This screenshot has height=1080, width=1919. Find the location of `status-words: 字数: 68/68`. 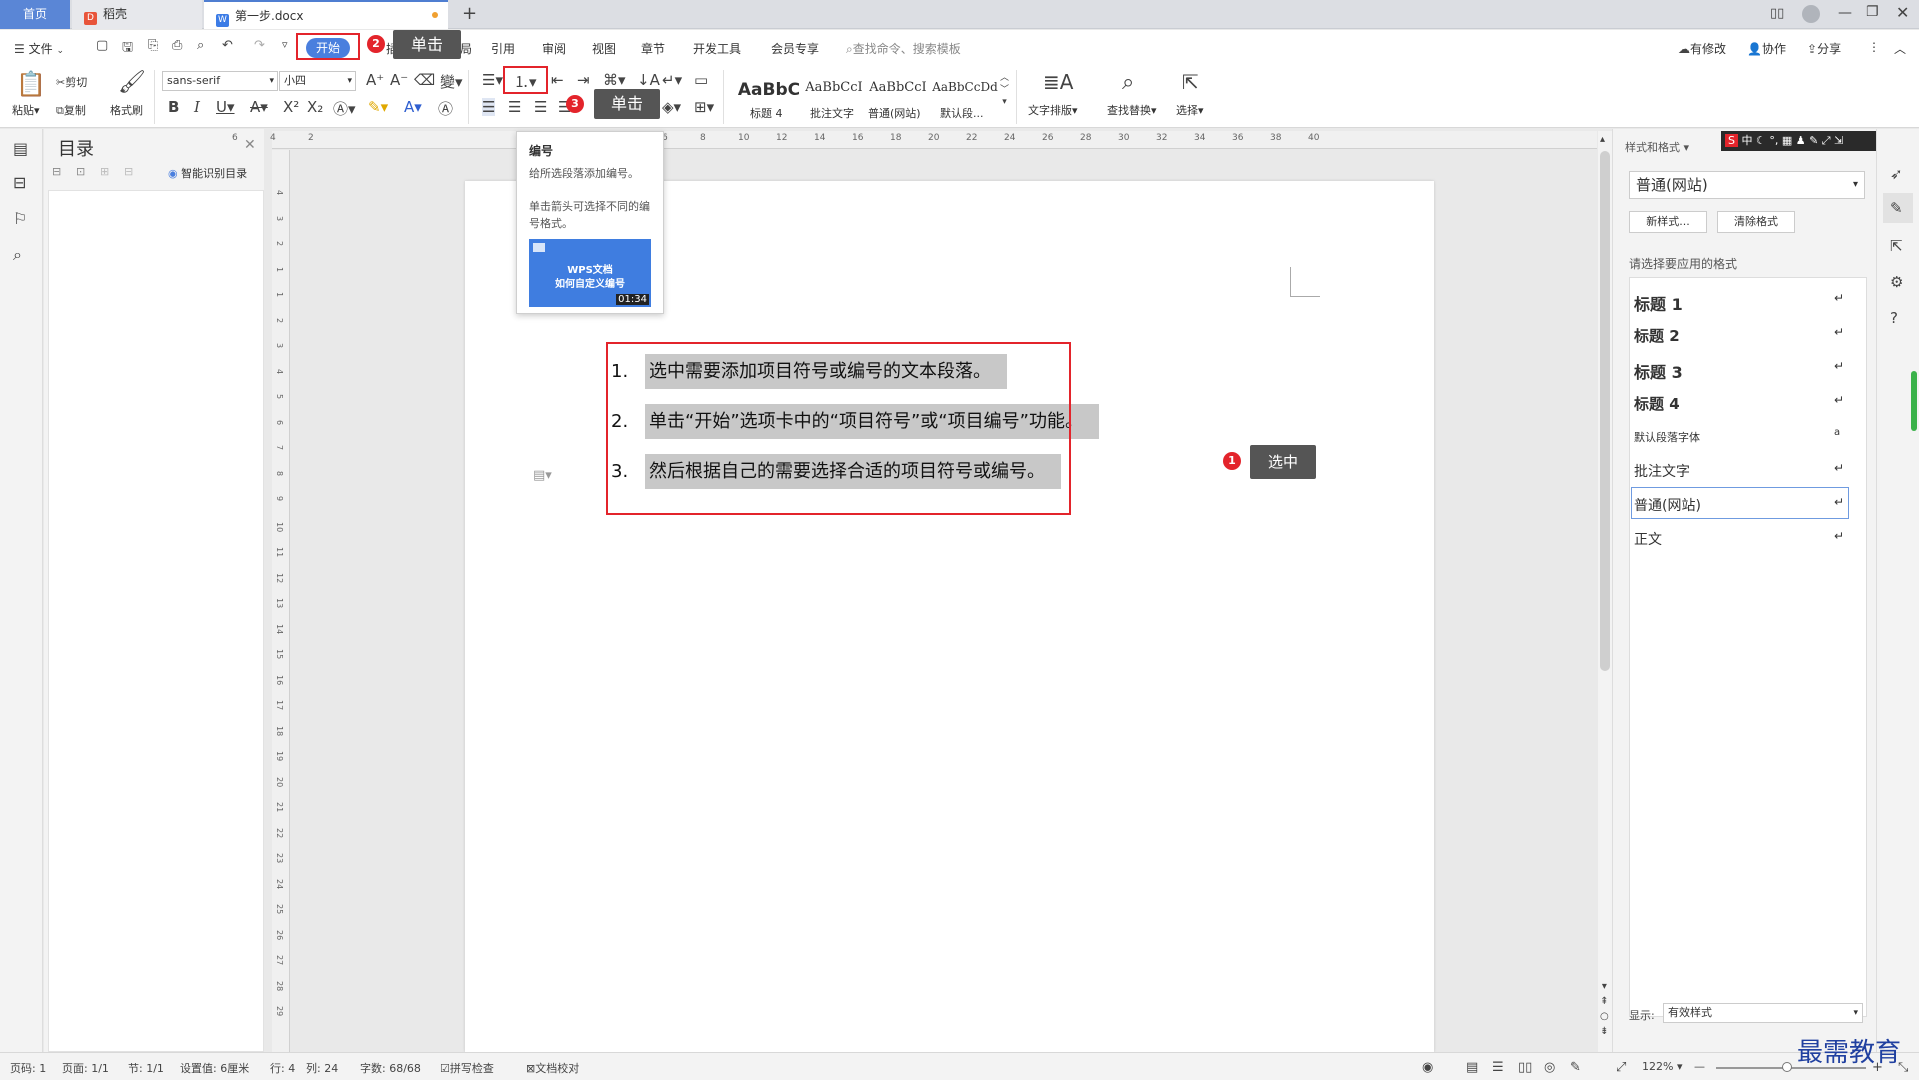

status-words: 字数: 68/68 is located at coordinates (390, 1068).